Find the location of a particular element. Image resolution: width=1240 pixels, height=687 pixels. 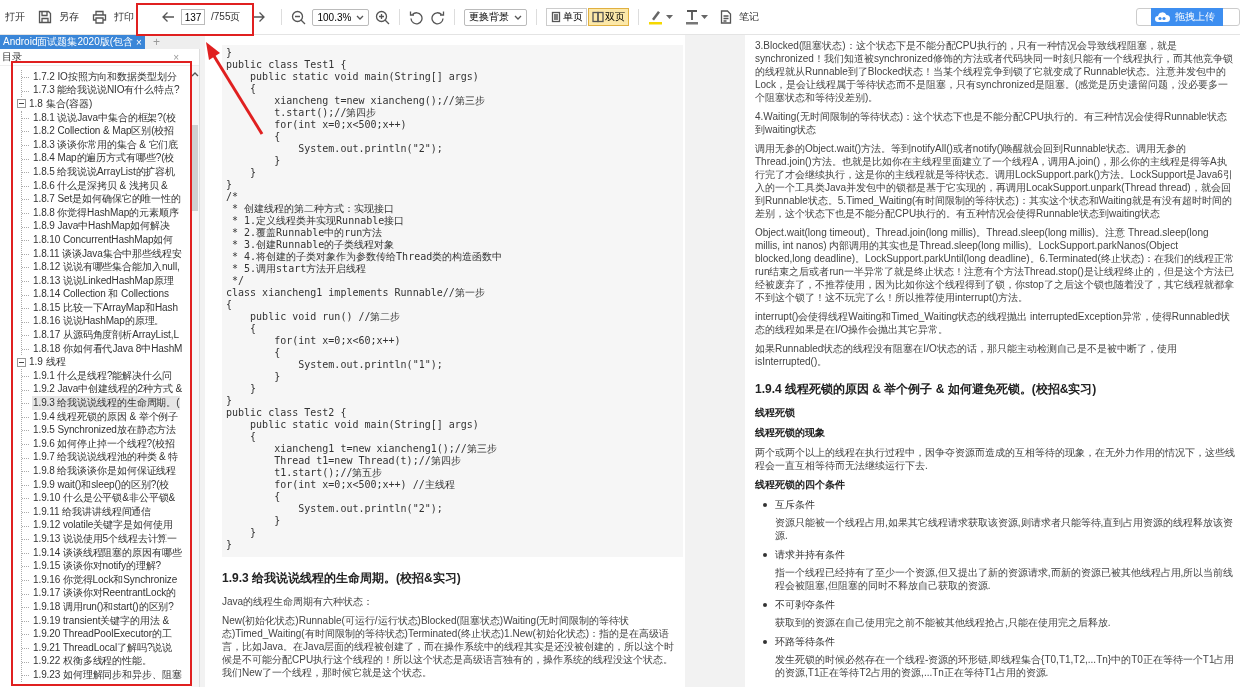

outline-item: 1.8.17 从源码角度剖析ArrayList,L is located at coordinates (106, 335).